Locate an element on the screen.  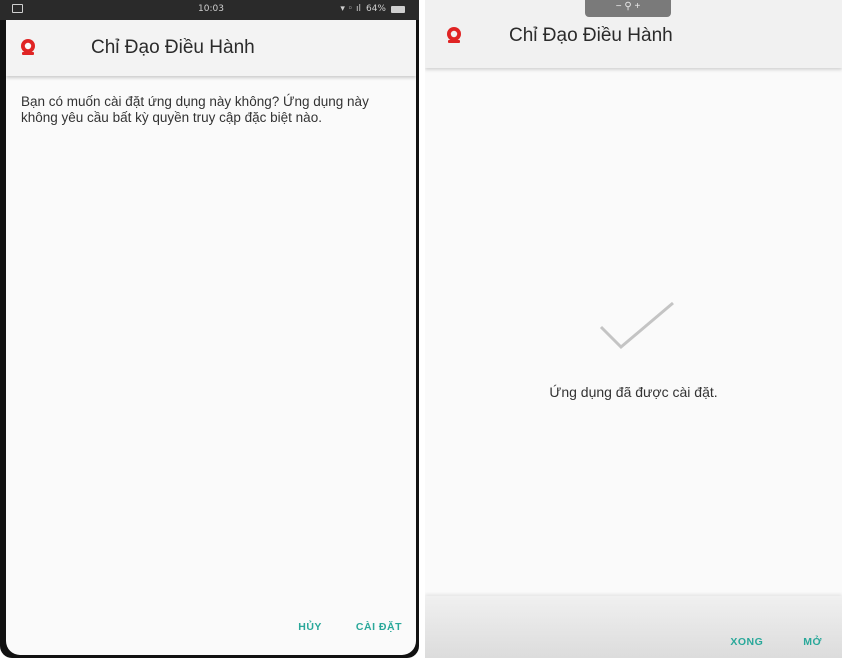
status-time: 10:03 is located at coordinates (211, 9).